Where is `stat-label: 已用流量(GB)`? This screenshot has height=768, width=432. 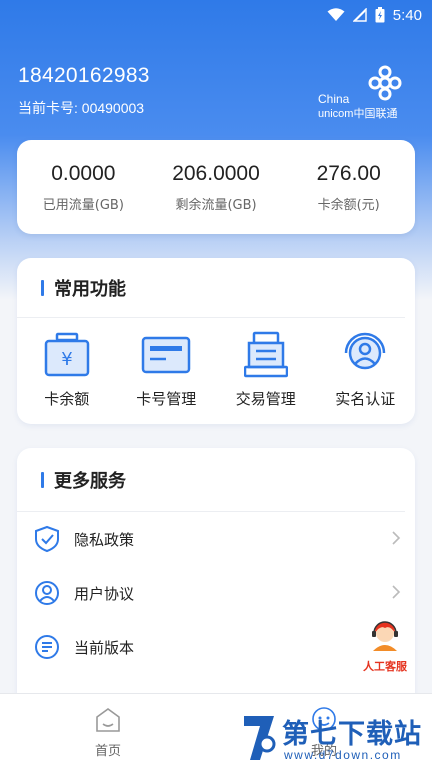
stat-label: 已用流量(GB) is located at coordinates (83, 205).